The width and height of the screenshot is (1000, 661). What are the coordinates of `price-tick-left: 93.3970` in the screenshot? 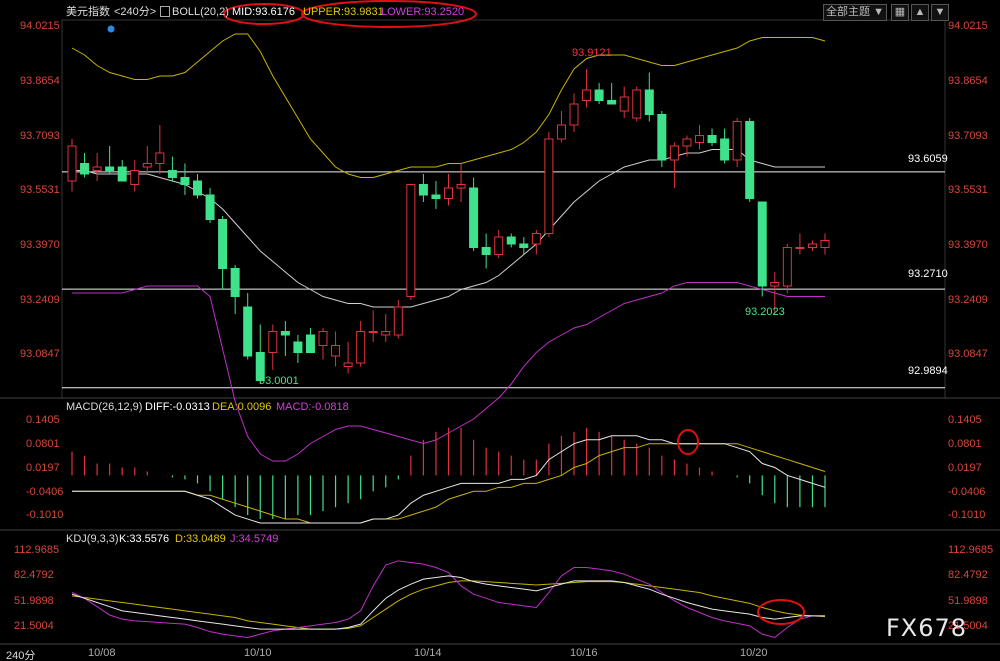 It's located at (40, 245).